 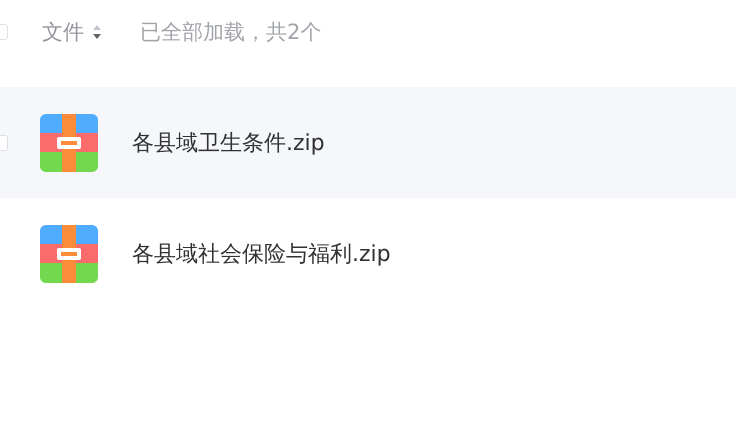 What do you see at coordinates (228, 143) in the screenshot?
I see `file-name: 各县域卫生条件.zip` at bounding box center [228, 143].